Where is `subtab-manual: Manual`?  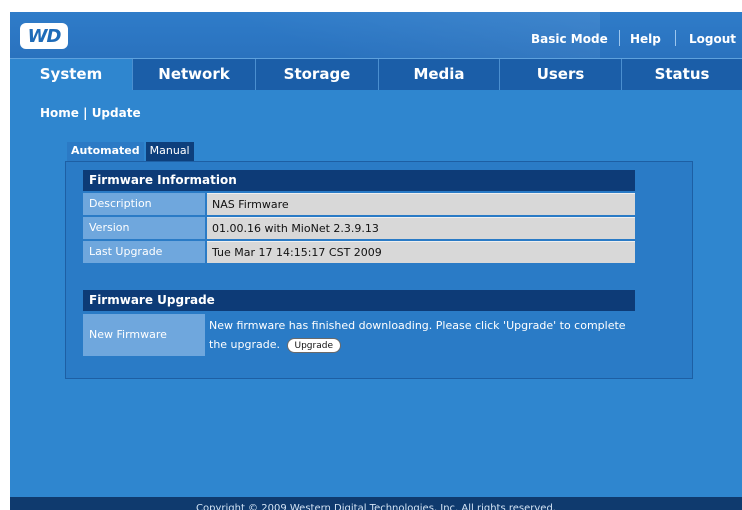
subtab-manual: Manual is located at coordinates (169, 151).